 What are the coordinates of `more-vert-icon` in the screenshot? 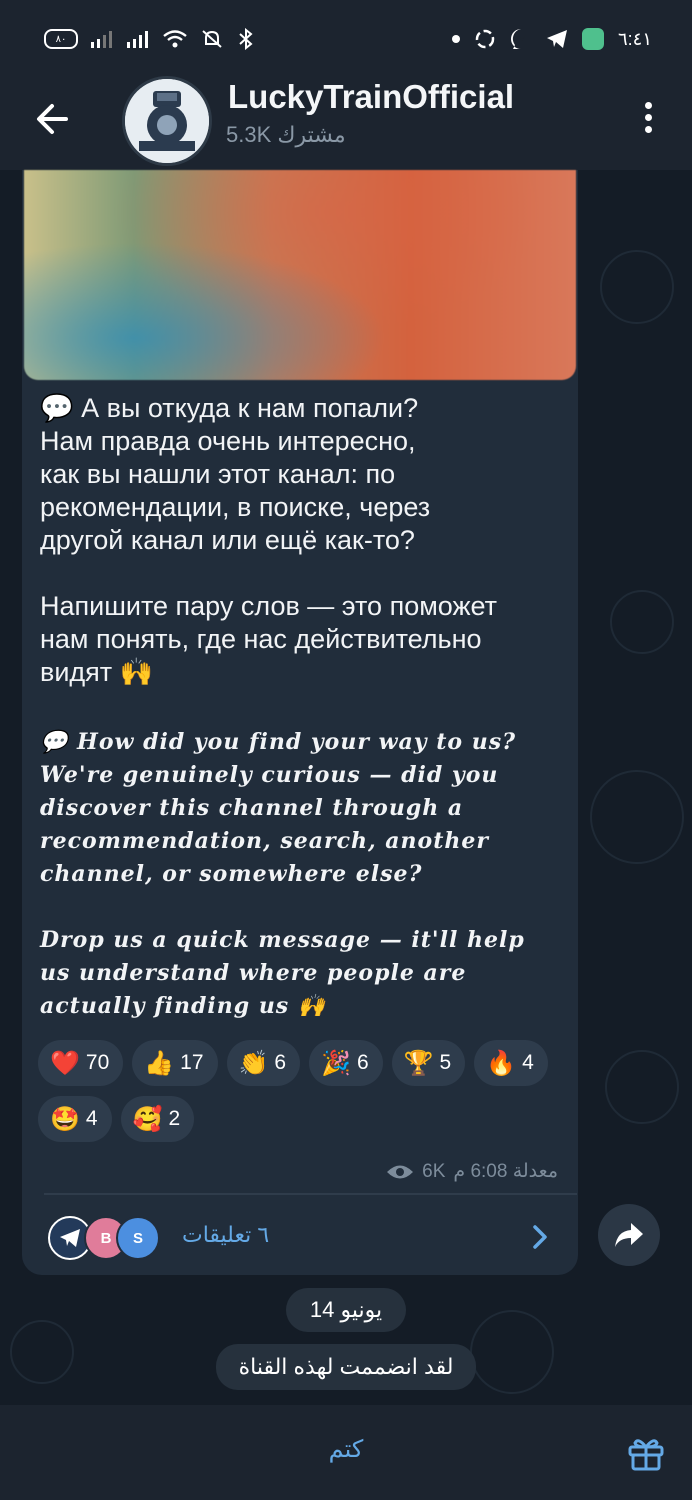 It's located at (648, 118).